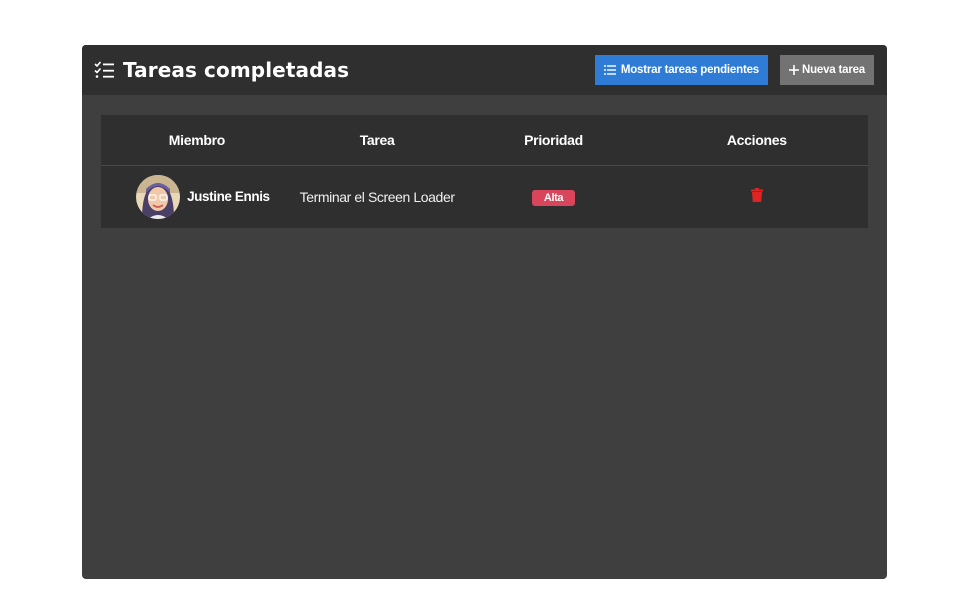 The image size is (970, 609). I want to click on page-title: Tareas completadas, so click(236, 70).